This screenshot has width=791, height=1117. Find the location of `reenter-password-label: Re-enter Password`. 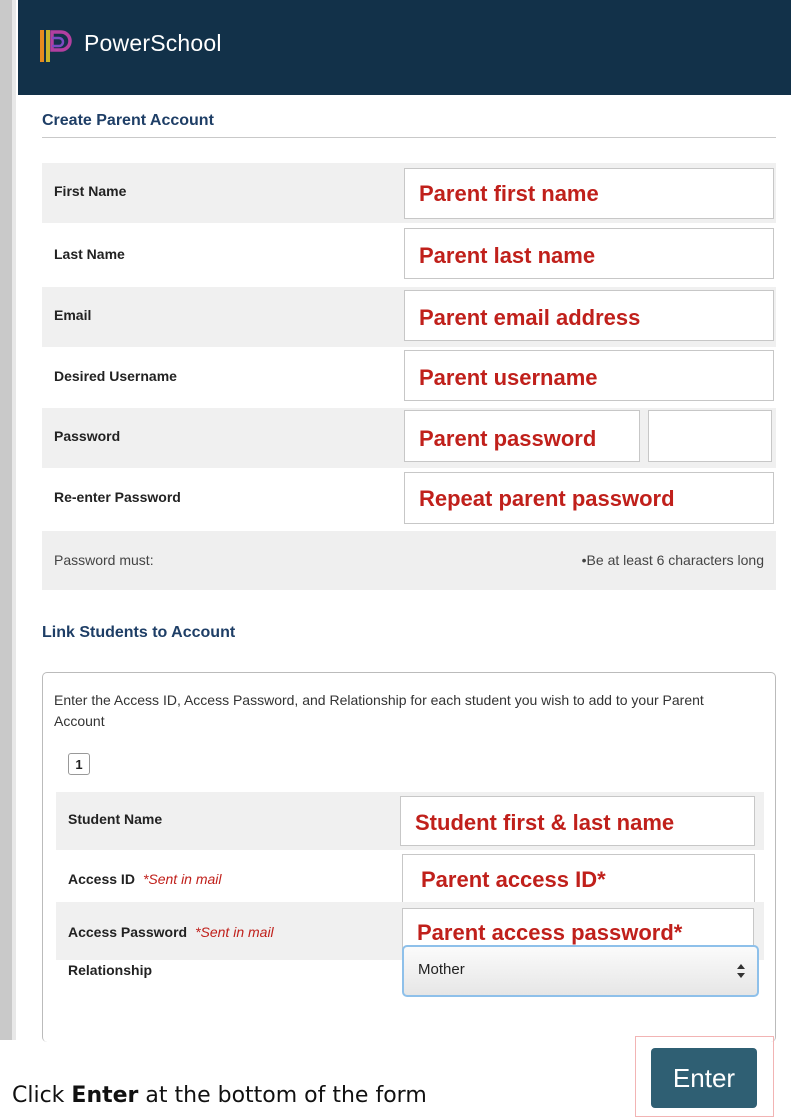

reenter-password-label: Re-enter Password is located at coordinates (117, 497).